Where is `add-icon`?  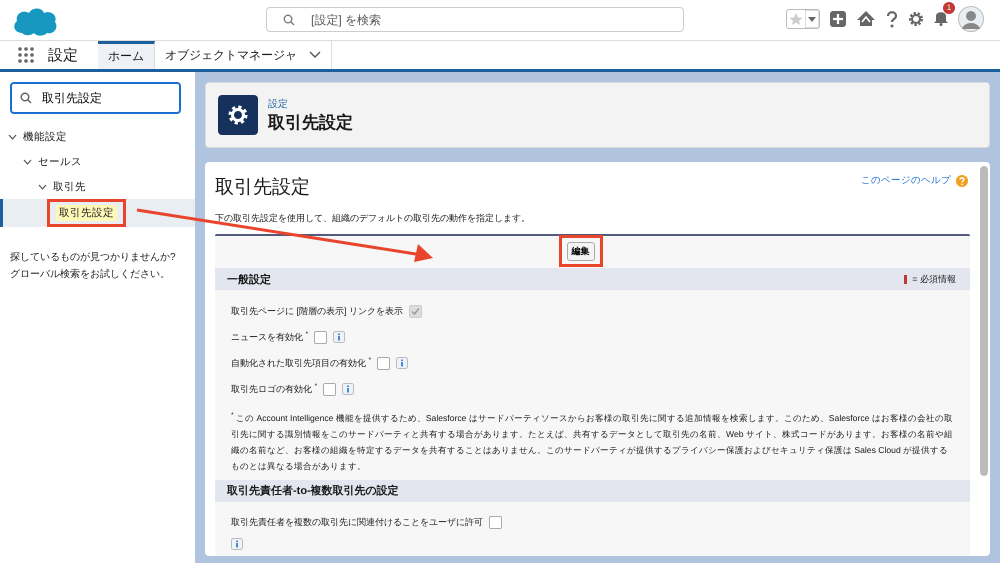
add-icon is located at coordinates (838, 19).